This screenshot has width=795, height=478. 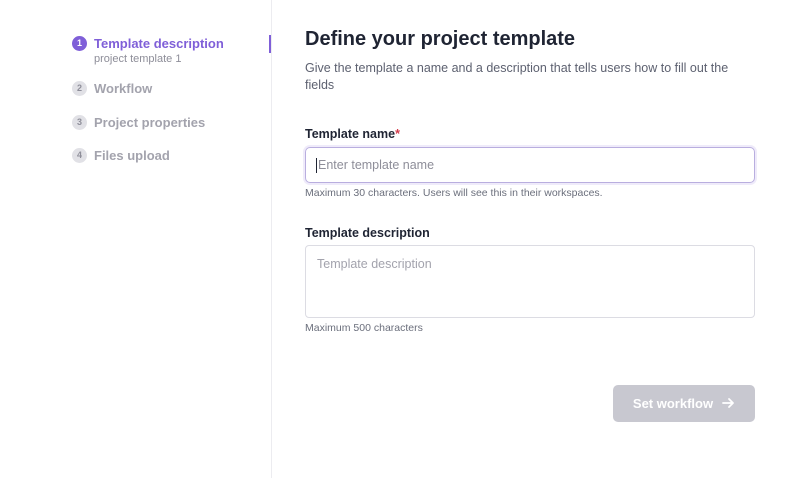 What do you see at coordinates (673, 403) in the screenshot?
I see `set-workflow-label: Set workflow` at bounding box center [673, 403].